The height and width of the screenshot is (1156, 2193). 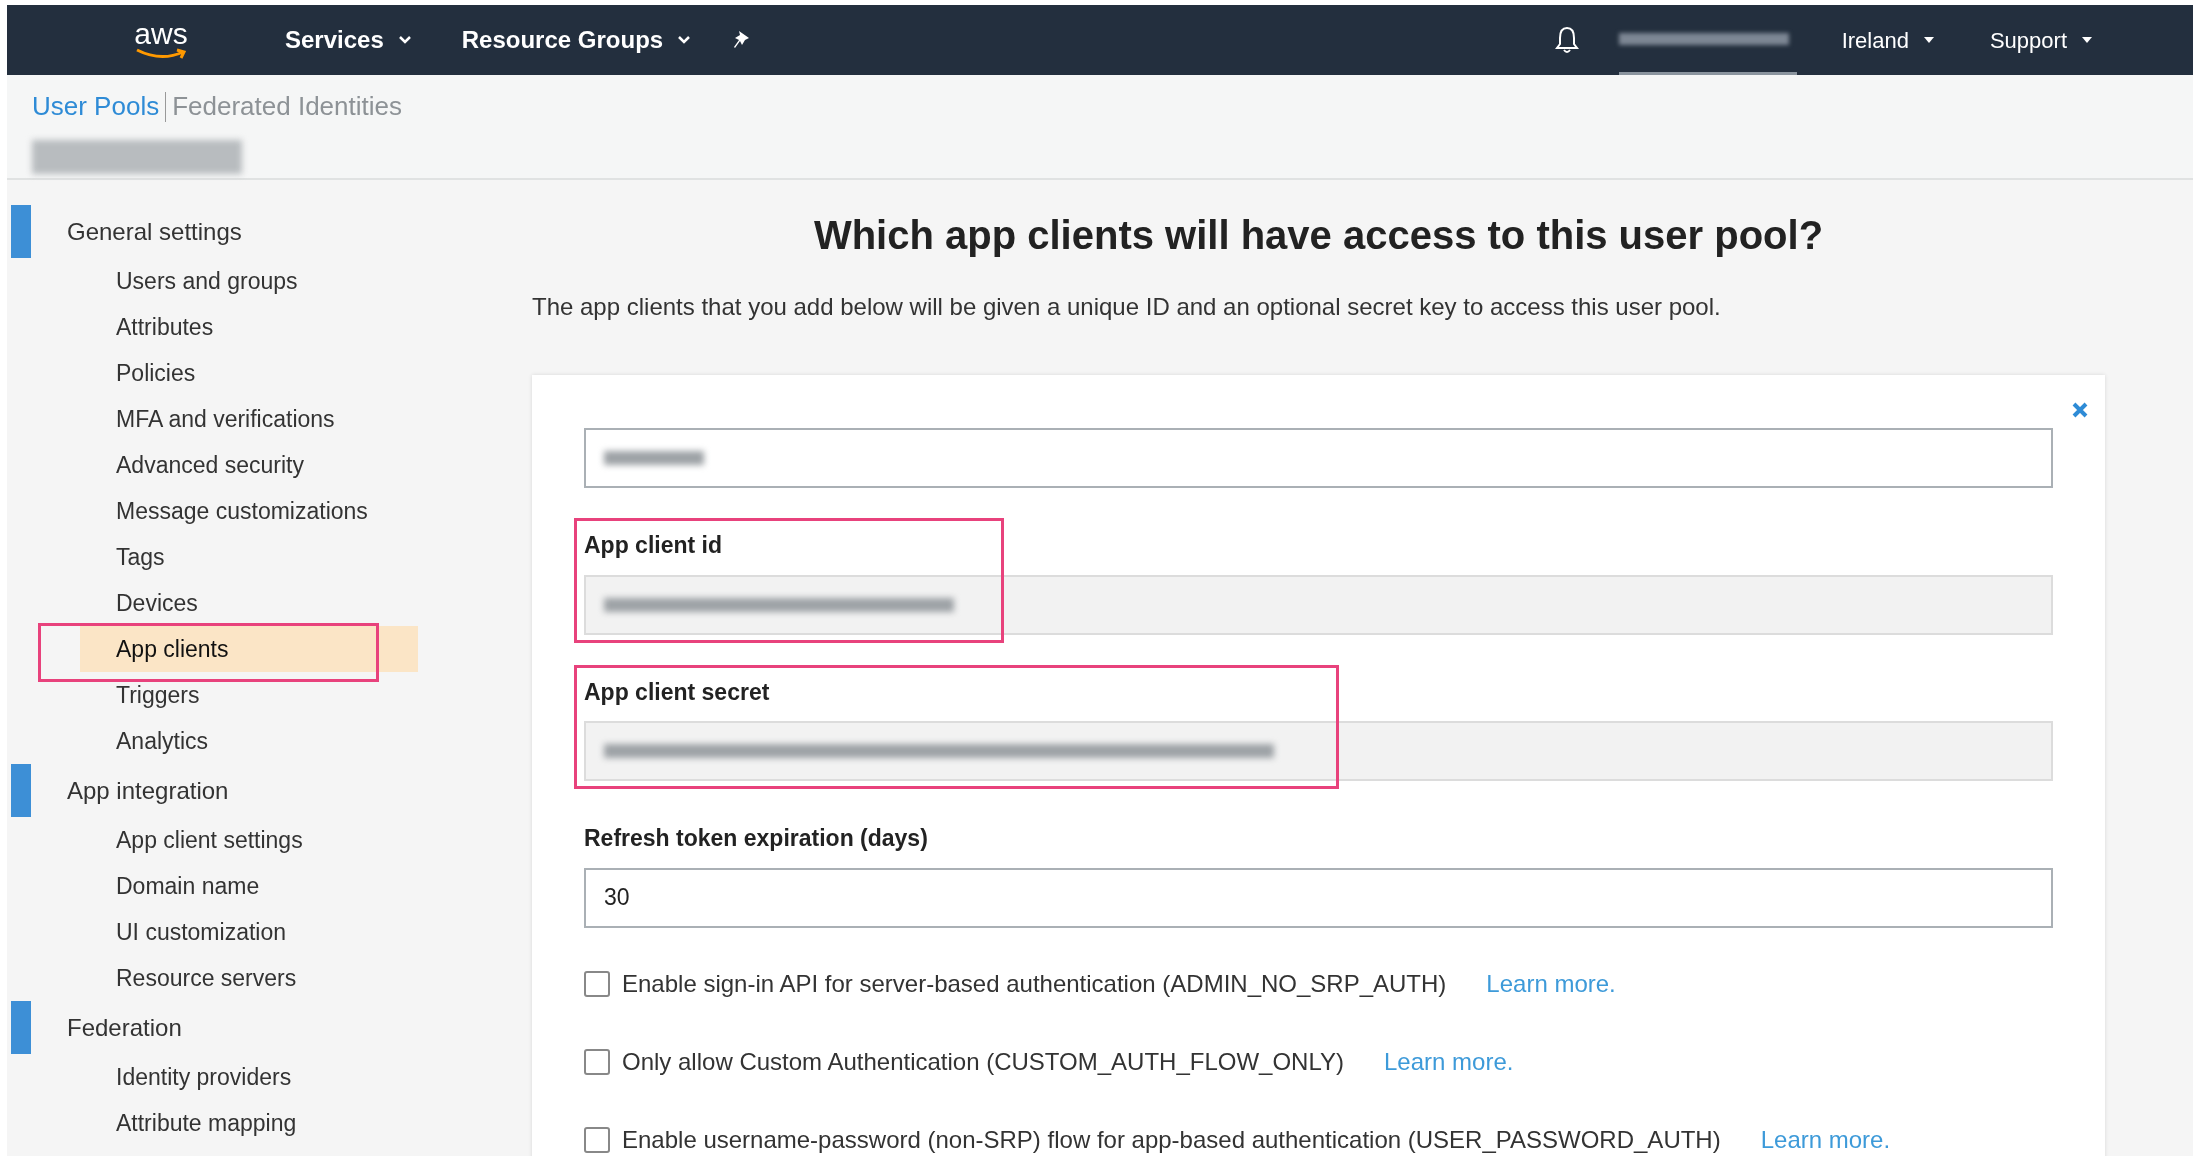 I want to click on sidebar-item: UI customization, so click(x=183, y=932).